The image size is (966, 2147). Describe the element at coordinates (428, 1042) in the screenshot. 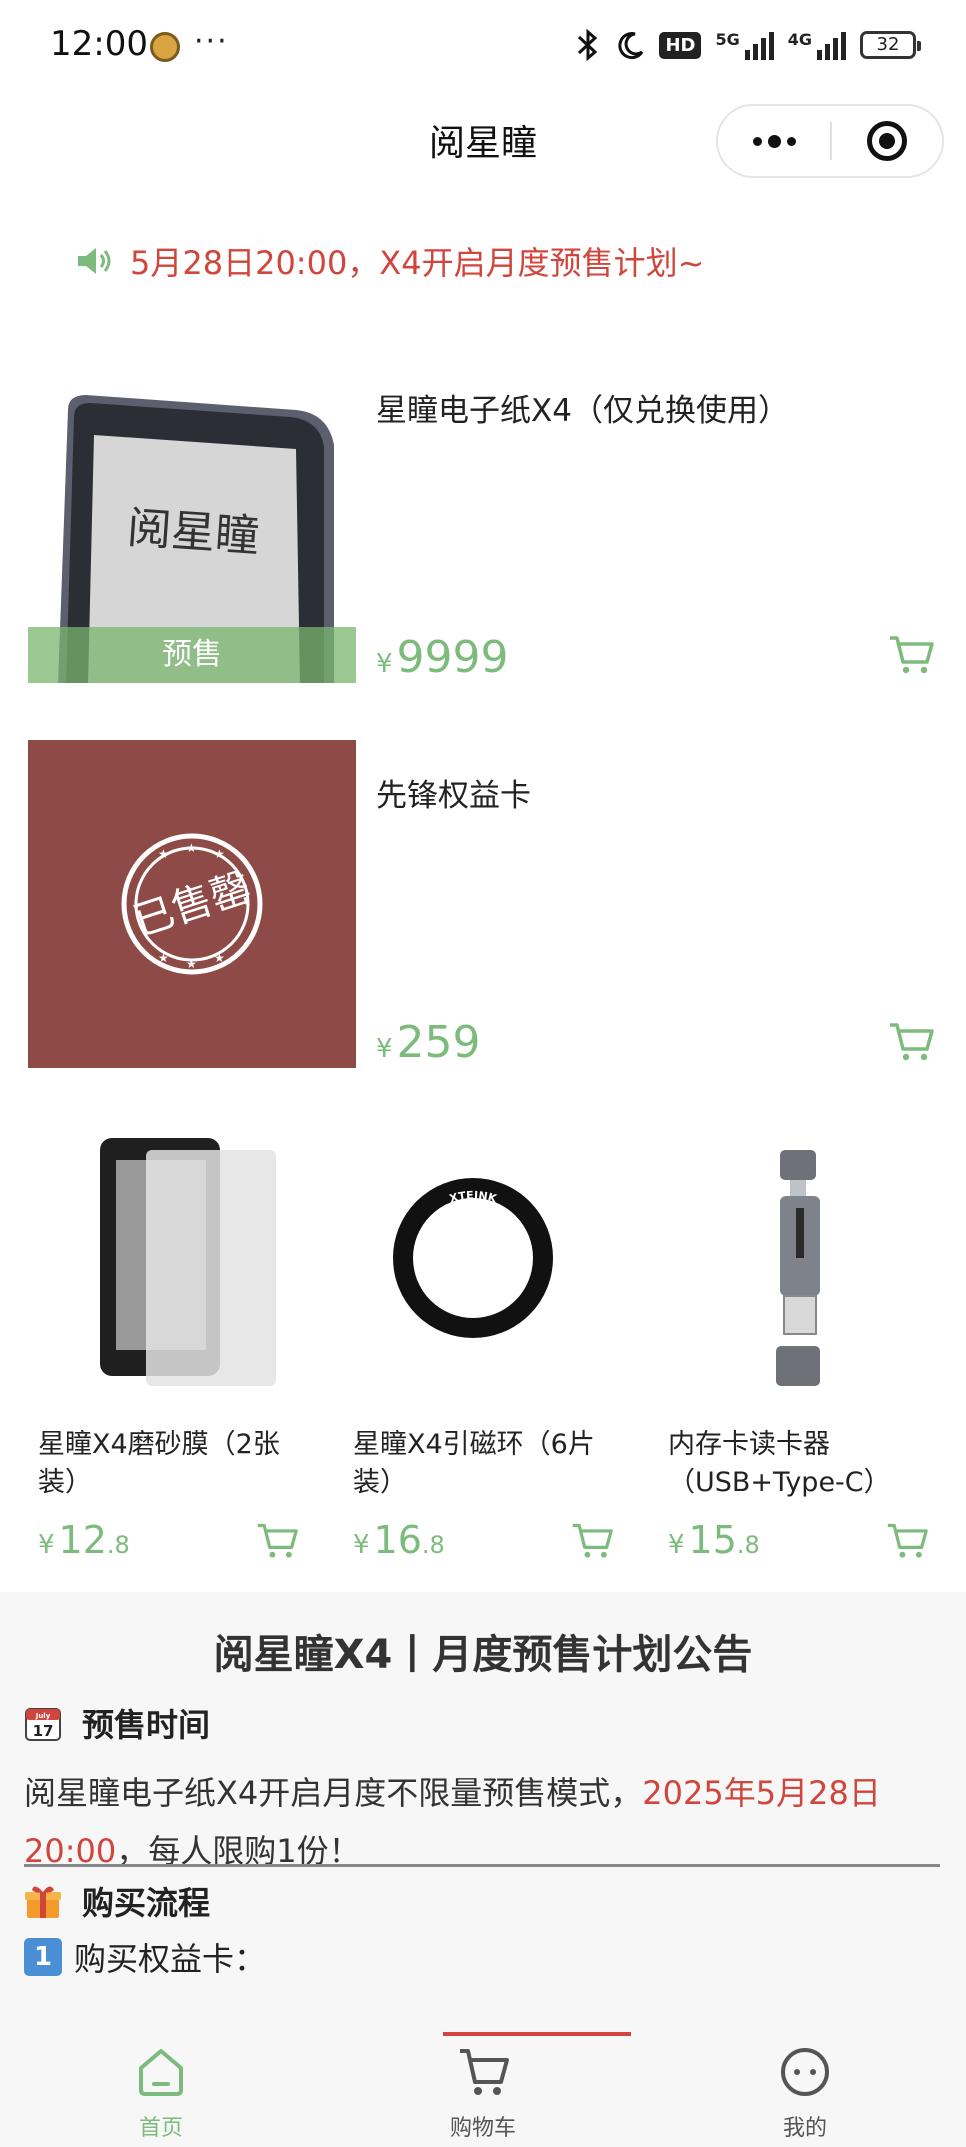

I see `product-price: ¥259` at that location.